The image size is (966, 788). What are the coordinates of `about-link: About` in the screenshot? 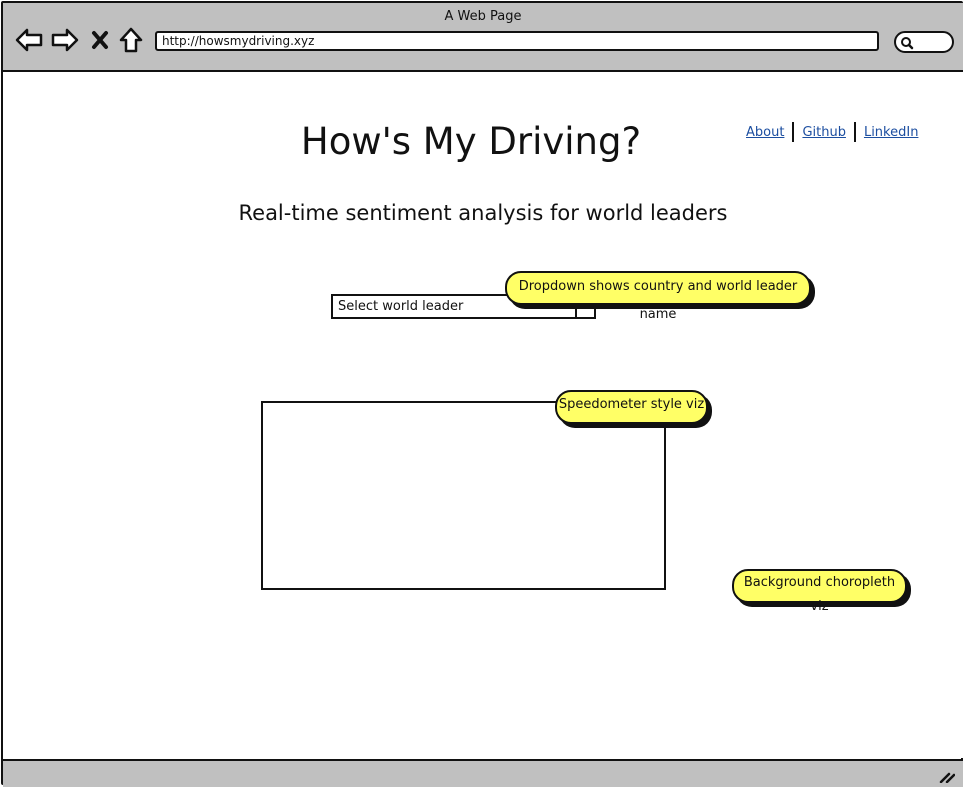 It's located at (765, 132).